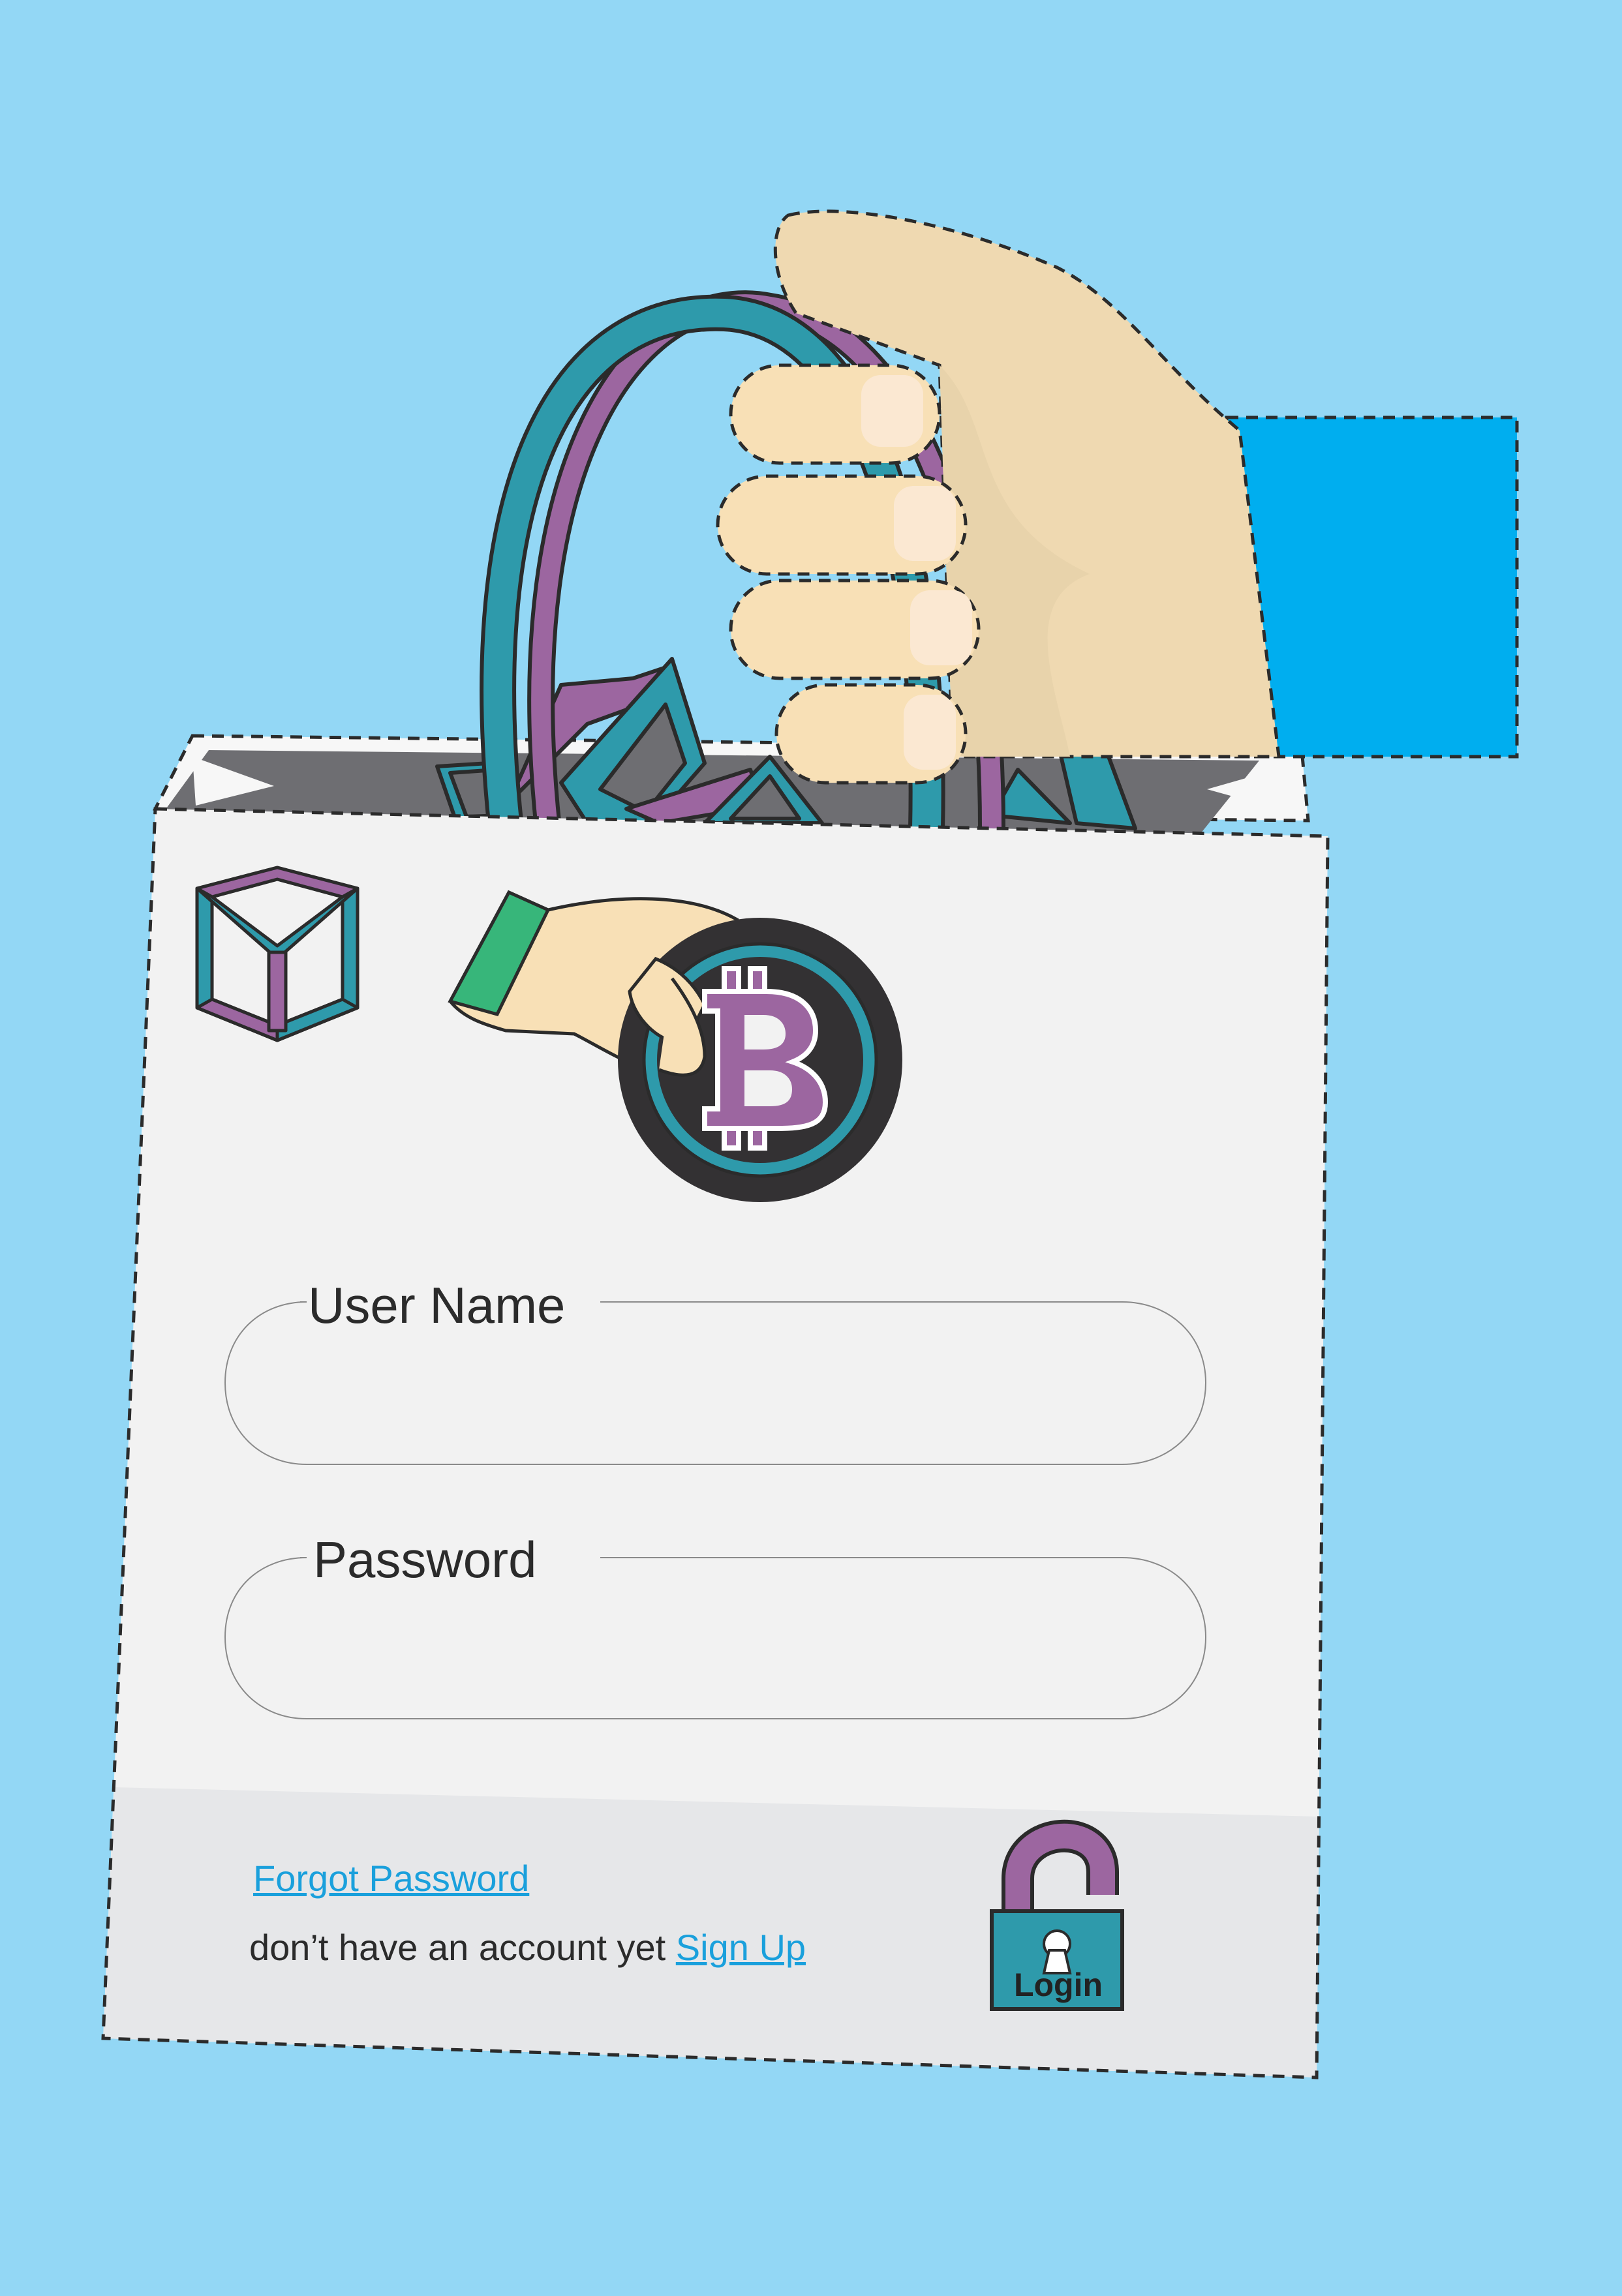  Describe the element at coordinates (1058, 1985) in the screenshot. I see `login-button: Login` at that location.